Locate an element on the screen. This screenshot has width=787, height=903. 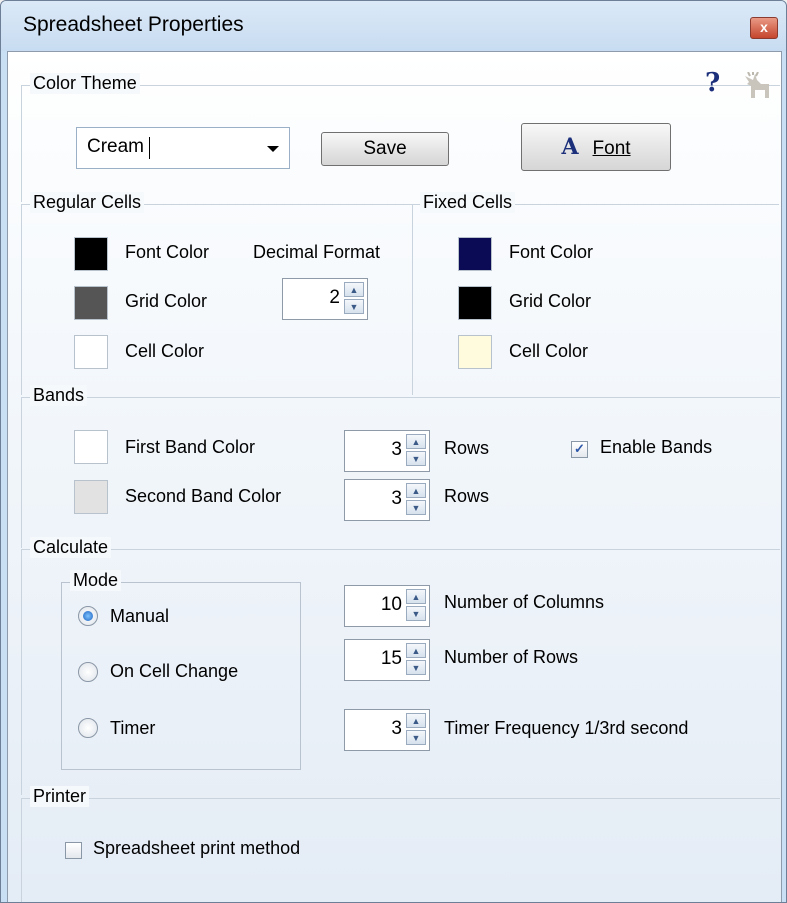
regular-cell-color-label: Cell Color is located at coordinates (165, 351).